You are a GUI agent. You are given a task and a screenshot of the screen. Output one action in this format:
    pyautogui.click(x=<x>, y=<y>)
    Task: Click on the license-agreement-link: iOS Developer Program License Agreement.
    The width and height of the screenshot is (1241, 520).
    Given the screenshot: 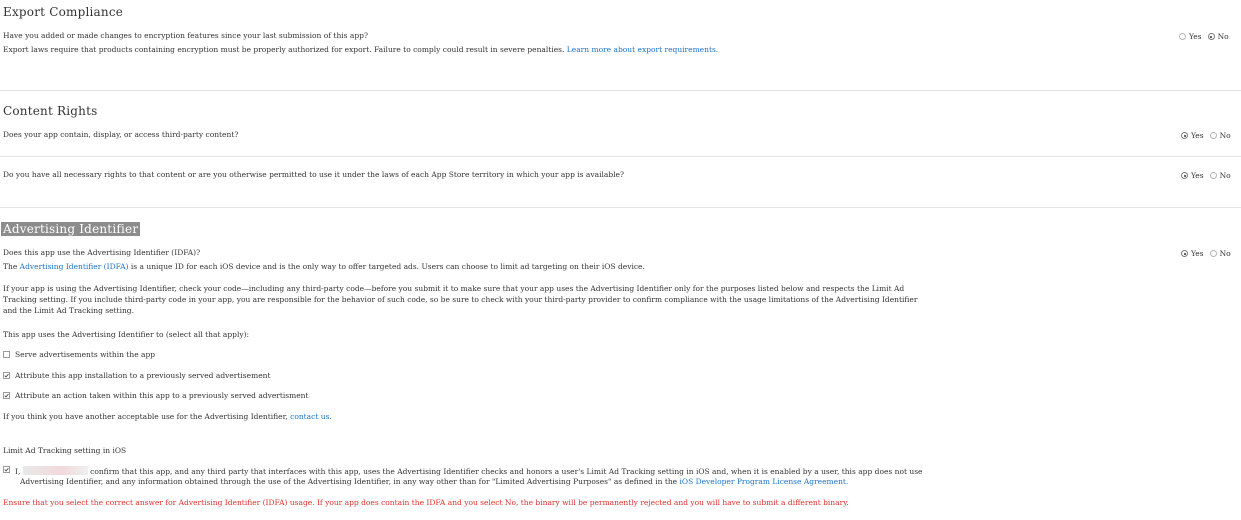 What is the action you would take?
    pyautogui.click(x=764, y=481)
    